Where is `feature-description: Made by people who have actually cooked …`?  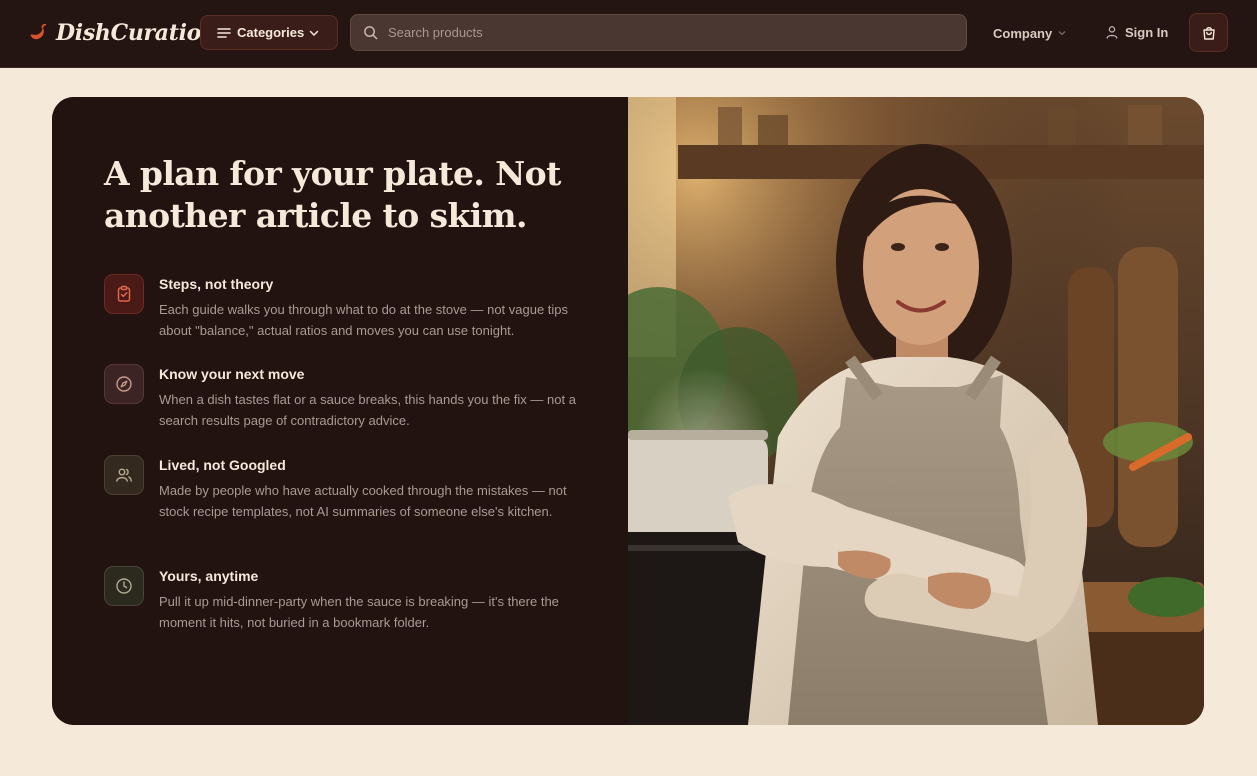 feature-description: Made by people who have actually cooked … is located at coordinates (363, 501).